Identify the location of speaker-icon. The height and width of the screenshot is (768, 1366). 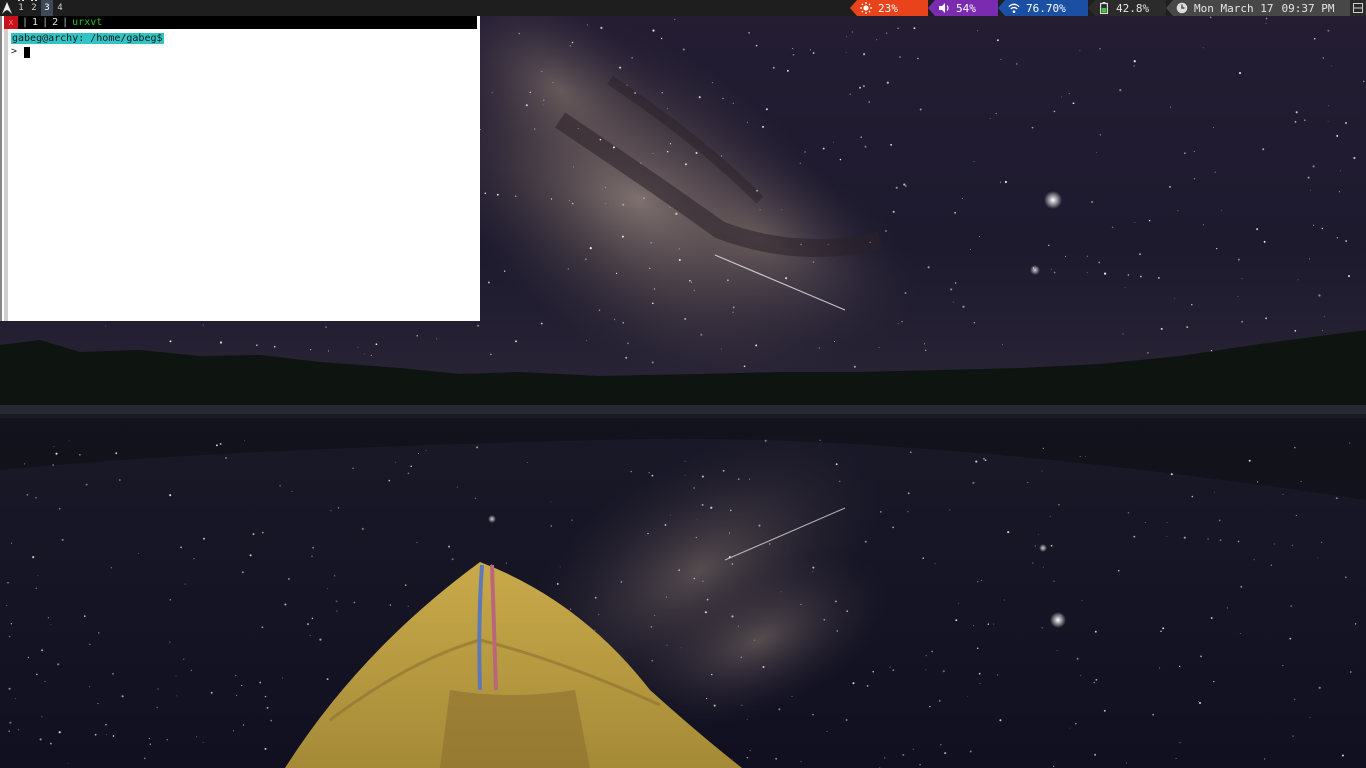
(944, 8).